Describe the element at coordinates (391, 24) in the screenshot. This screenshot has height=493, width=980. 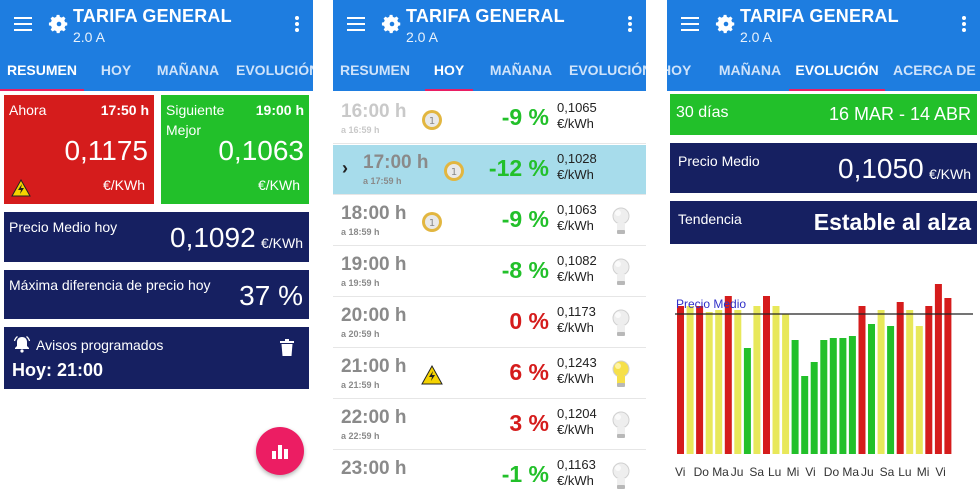
I see `gear-icon` at that location.